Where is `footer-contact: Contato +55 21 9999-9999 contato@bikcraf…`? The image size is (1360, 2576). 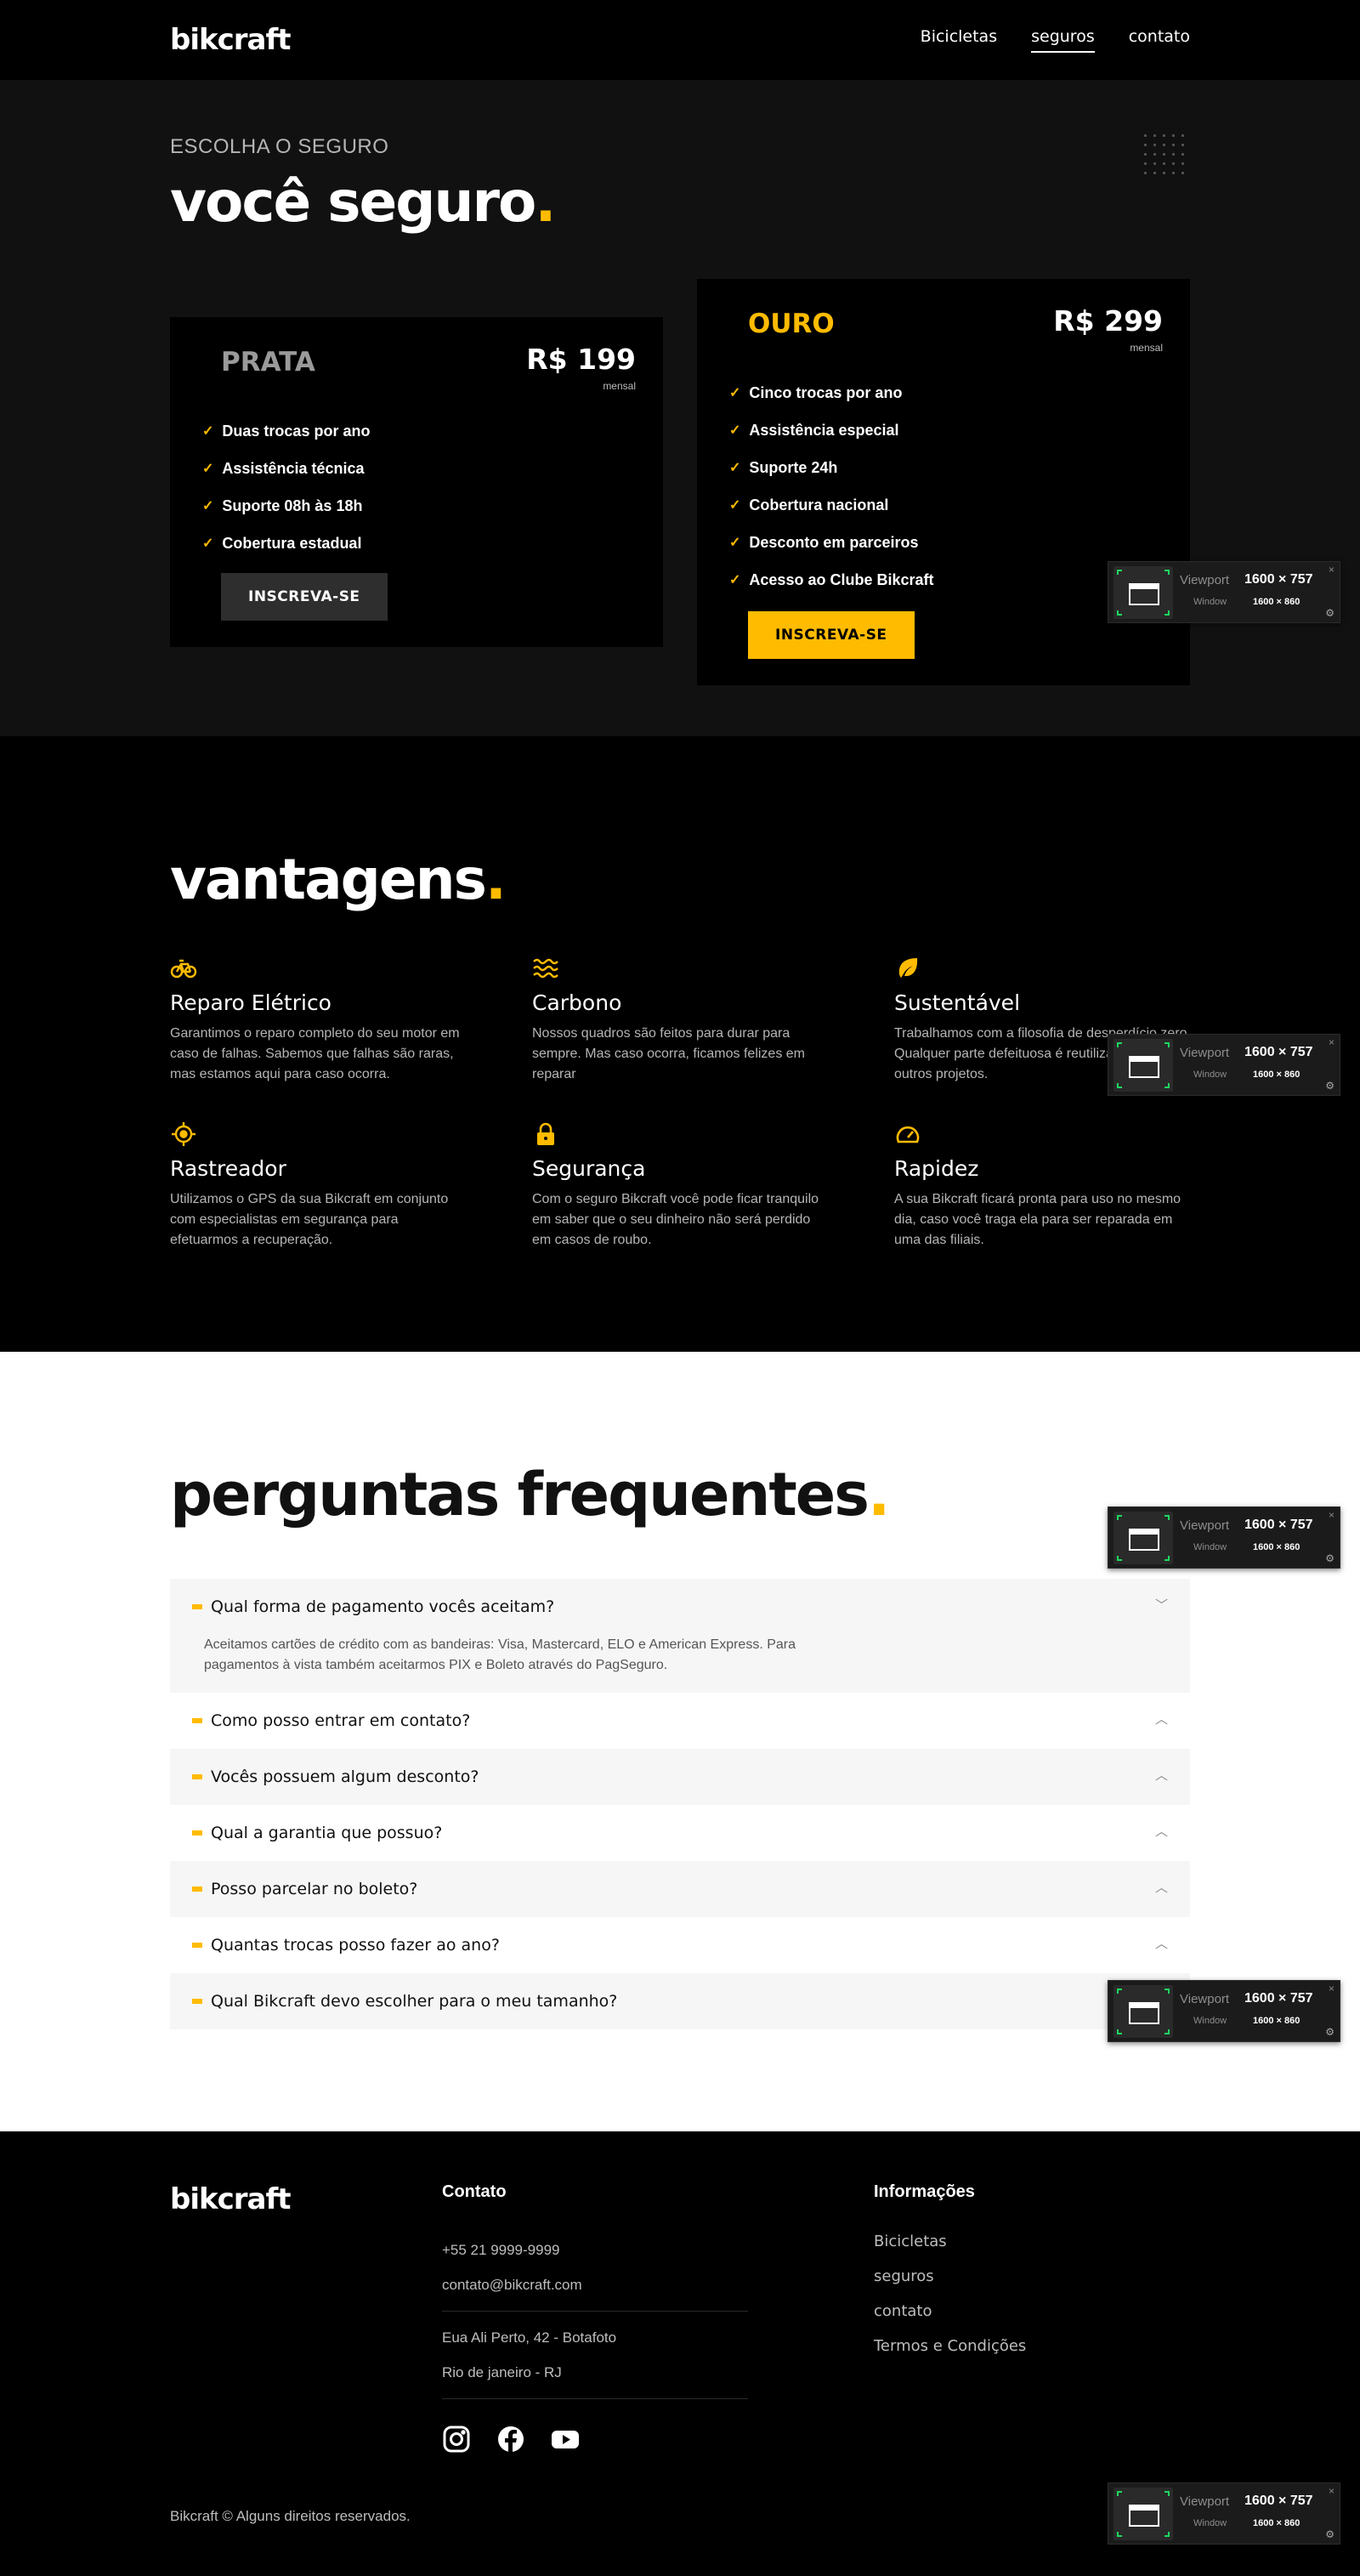 footer-contact: Contato +55 21 9999-9999 contato@bikcraf… is located at coordinates (595, 2318).